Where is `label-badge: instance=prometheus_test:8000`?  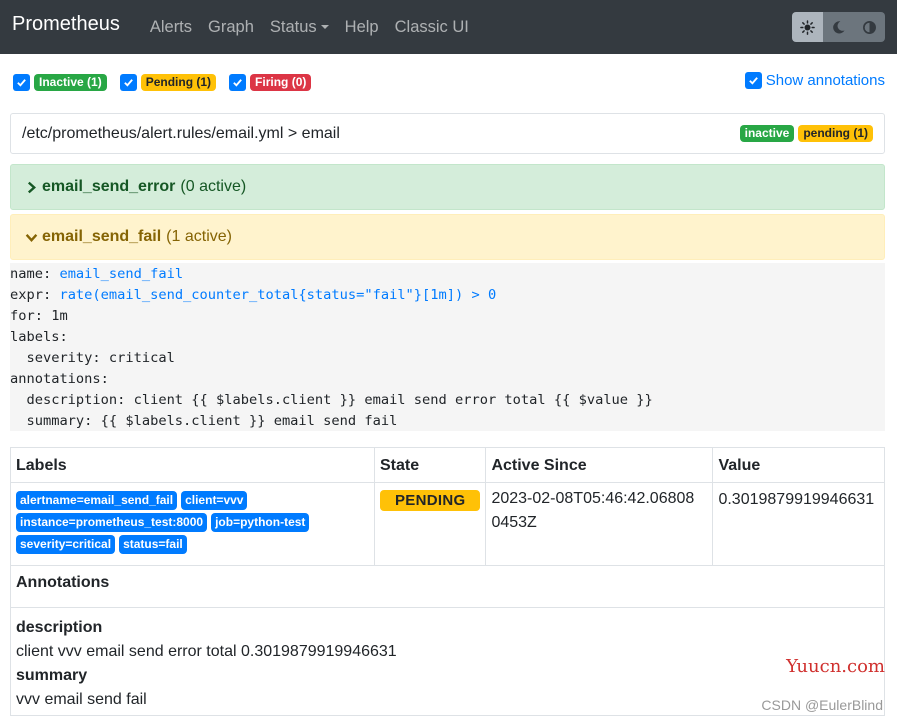 label-badge: instance=prometheus_test:8000 is located at coordinates (112, 522).